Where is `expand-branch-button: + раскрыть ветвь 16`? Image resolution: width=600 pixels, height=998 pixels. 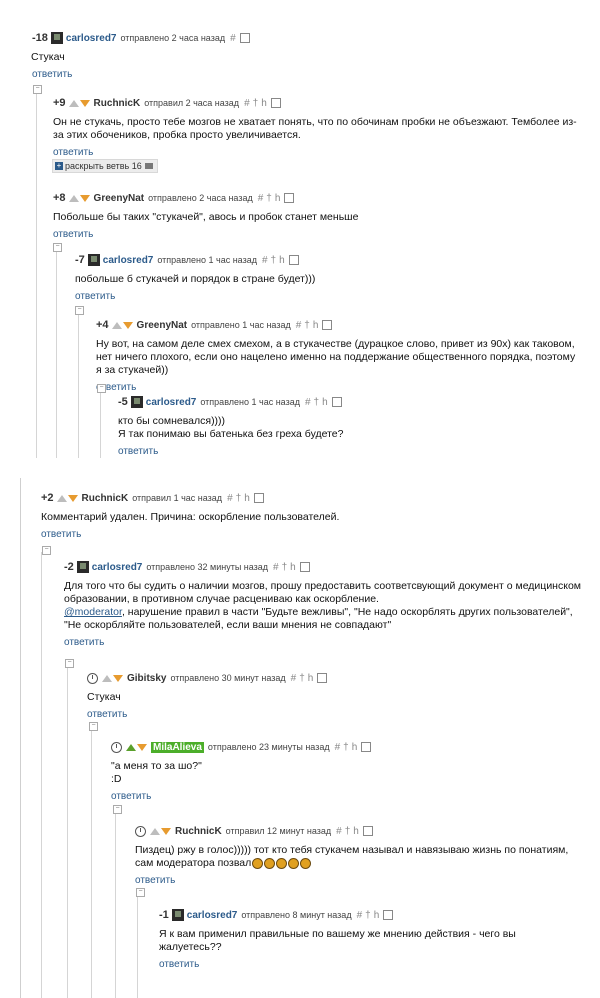
expand-branch-button: + раскрыть ветвь 16 is located at coordinates (105, 166).